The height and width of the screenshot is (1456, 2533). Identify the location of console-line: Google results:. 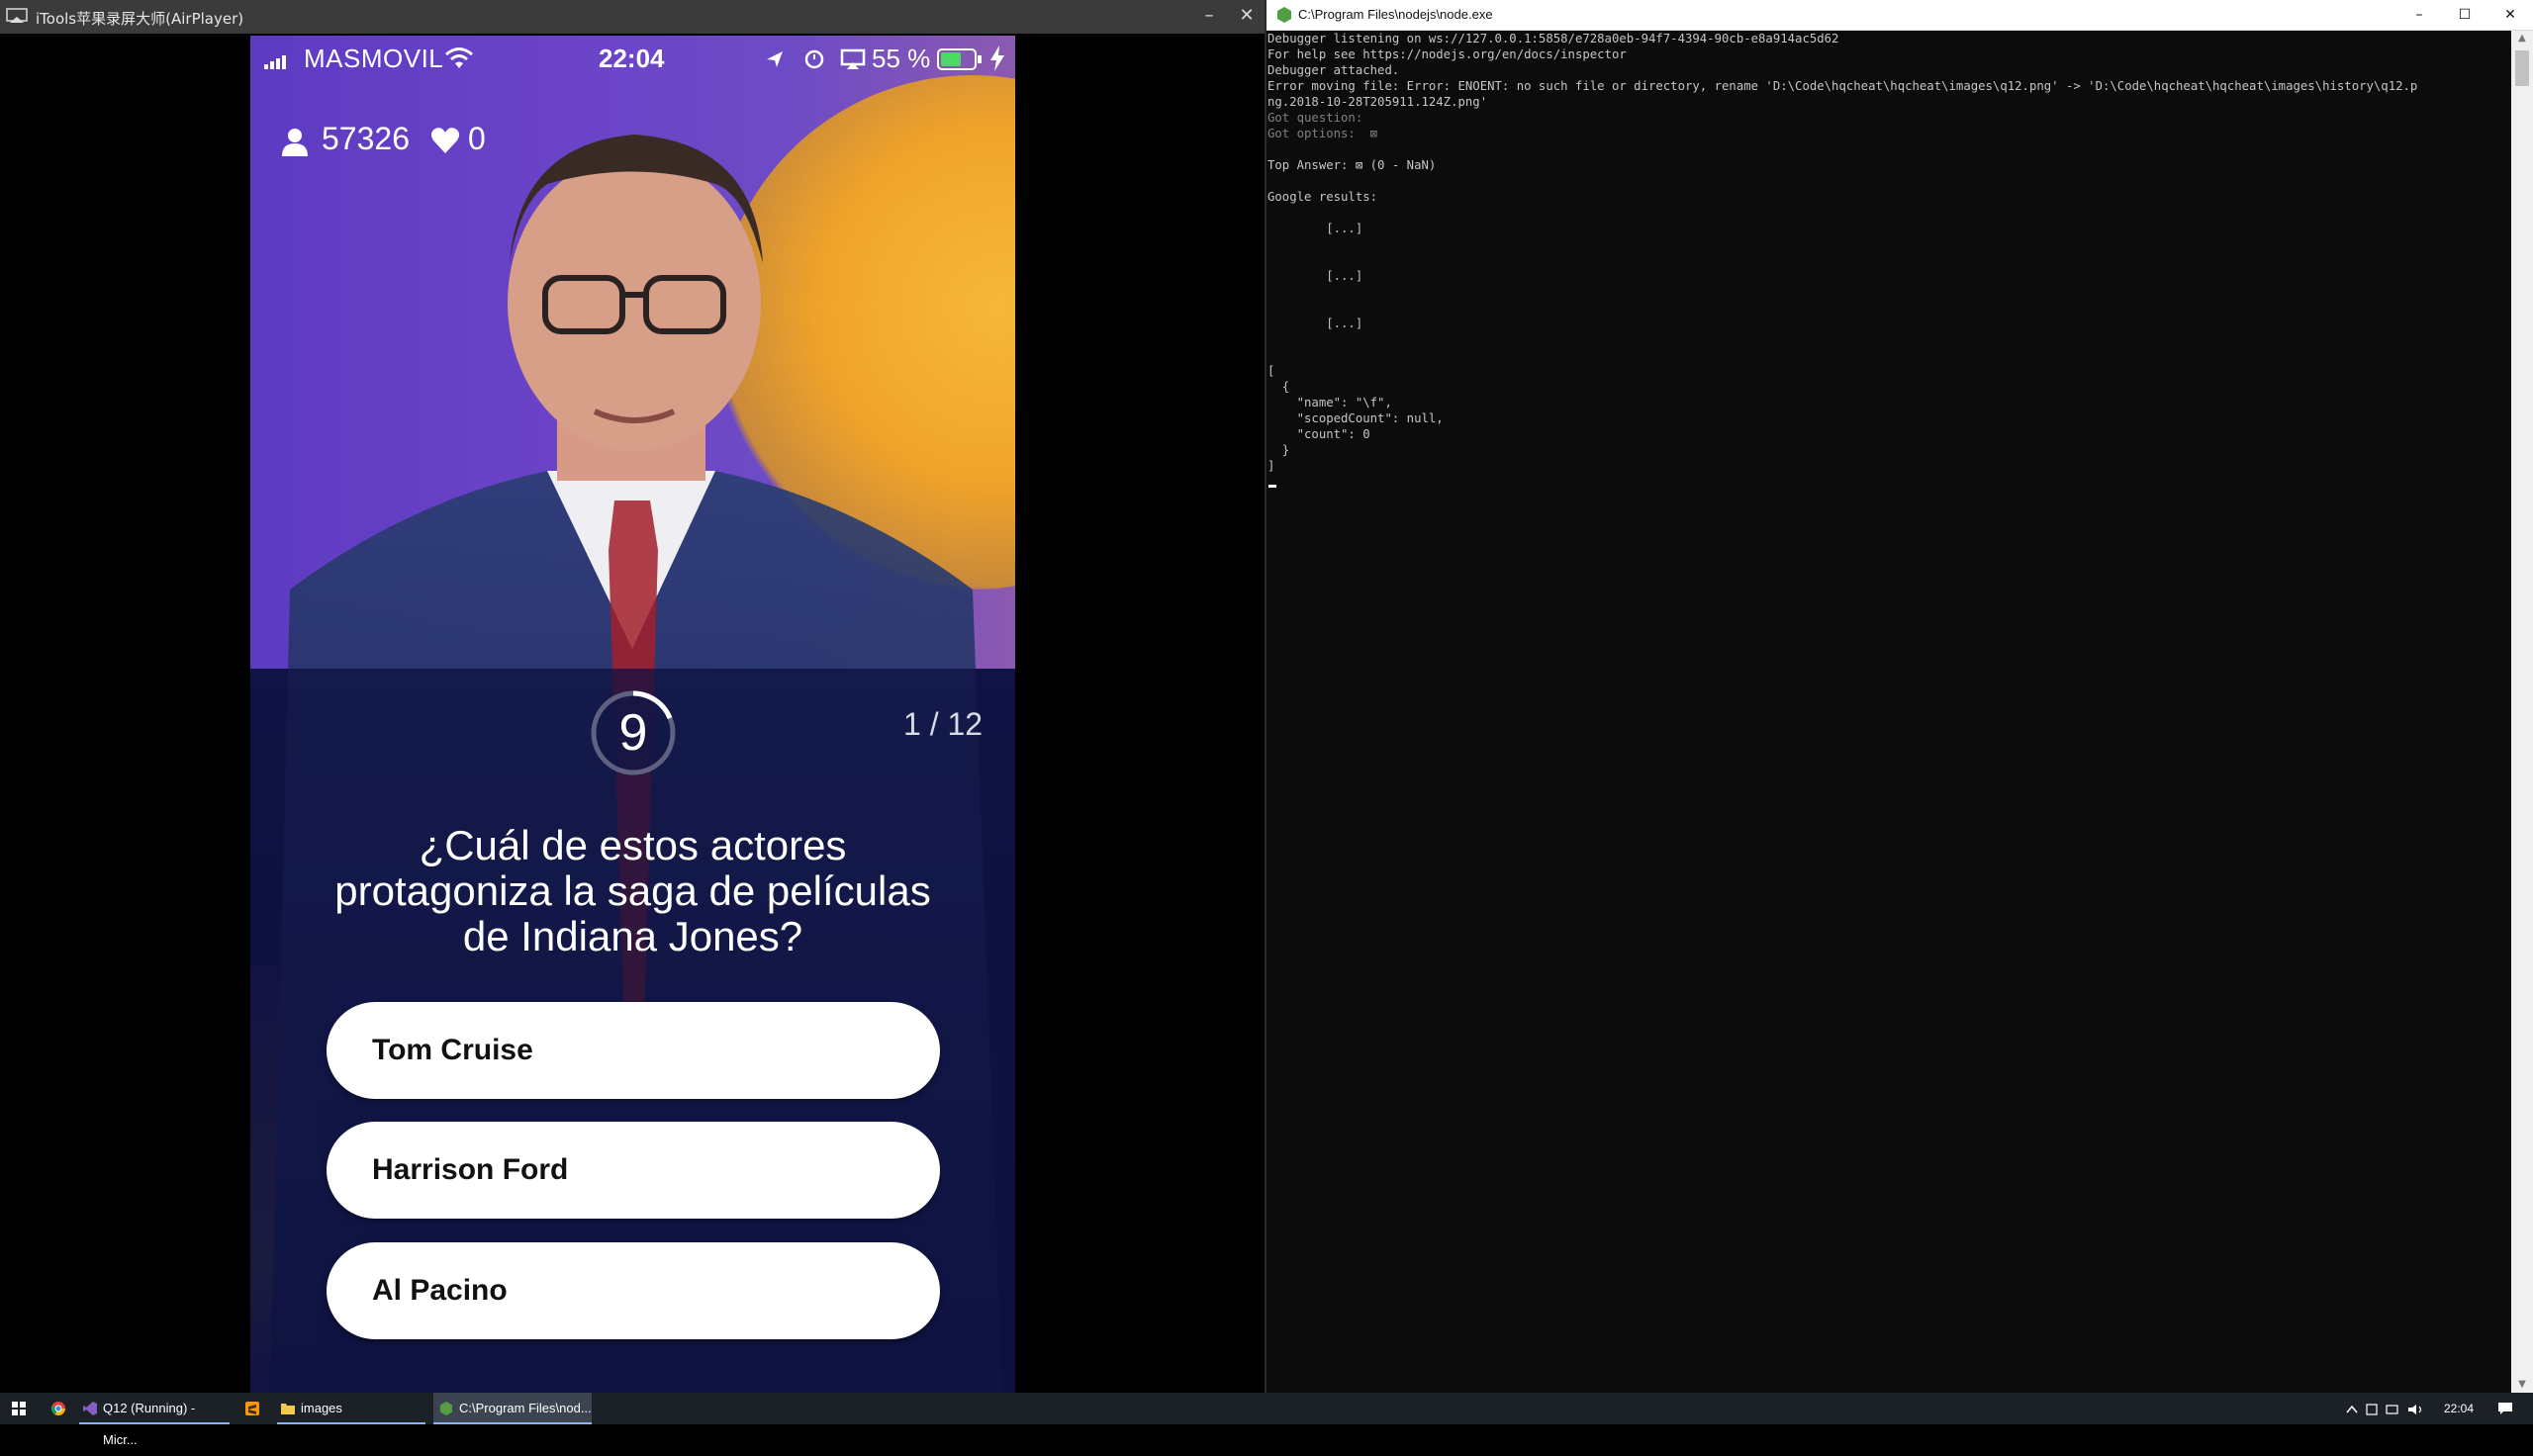
(1322, 197).